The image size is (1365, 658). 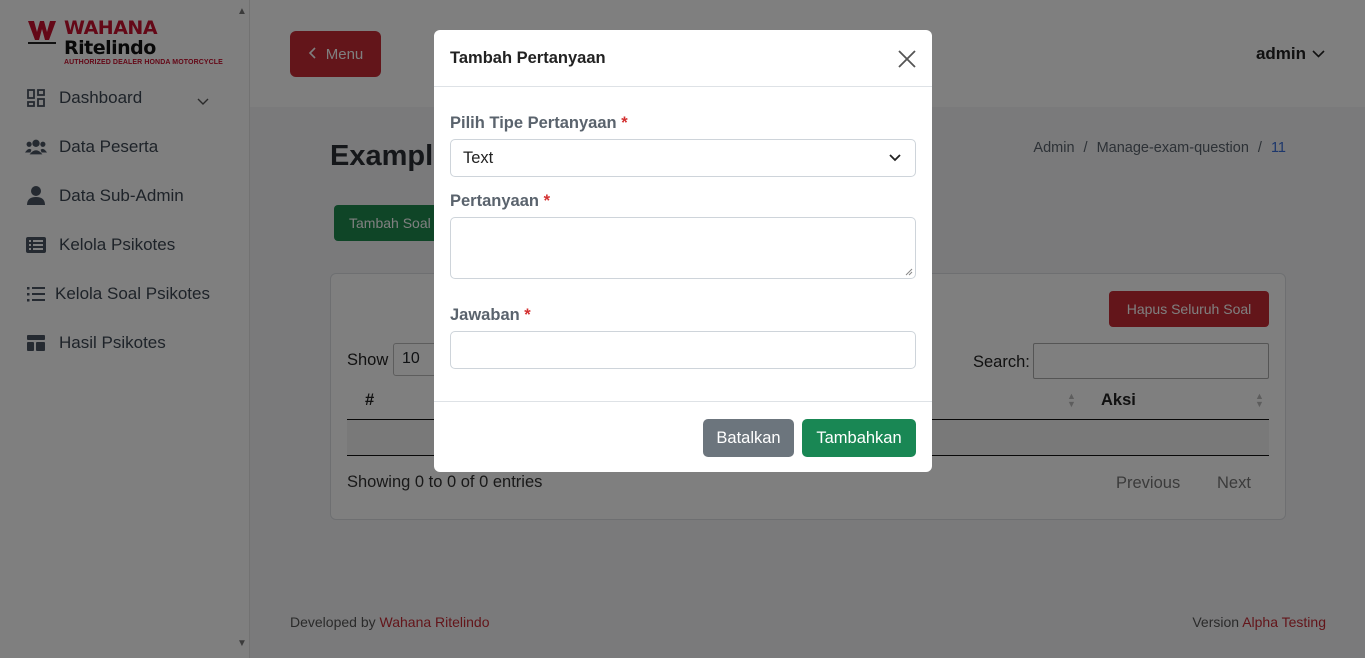 I want to click on cancel-button: Batalkan, so click(x=748, y=438).